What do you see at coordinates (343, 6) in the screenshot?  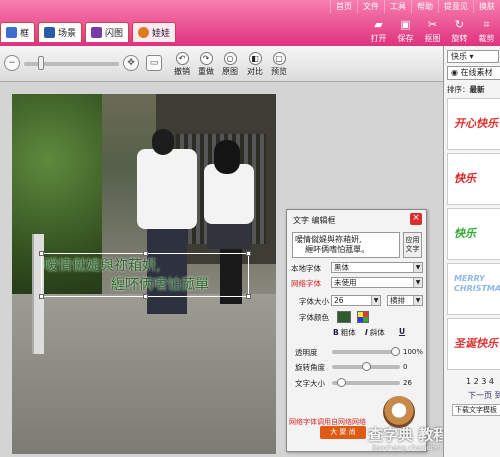 I see `menu-home: 首页` at bounding box center [343, 6].